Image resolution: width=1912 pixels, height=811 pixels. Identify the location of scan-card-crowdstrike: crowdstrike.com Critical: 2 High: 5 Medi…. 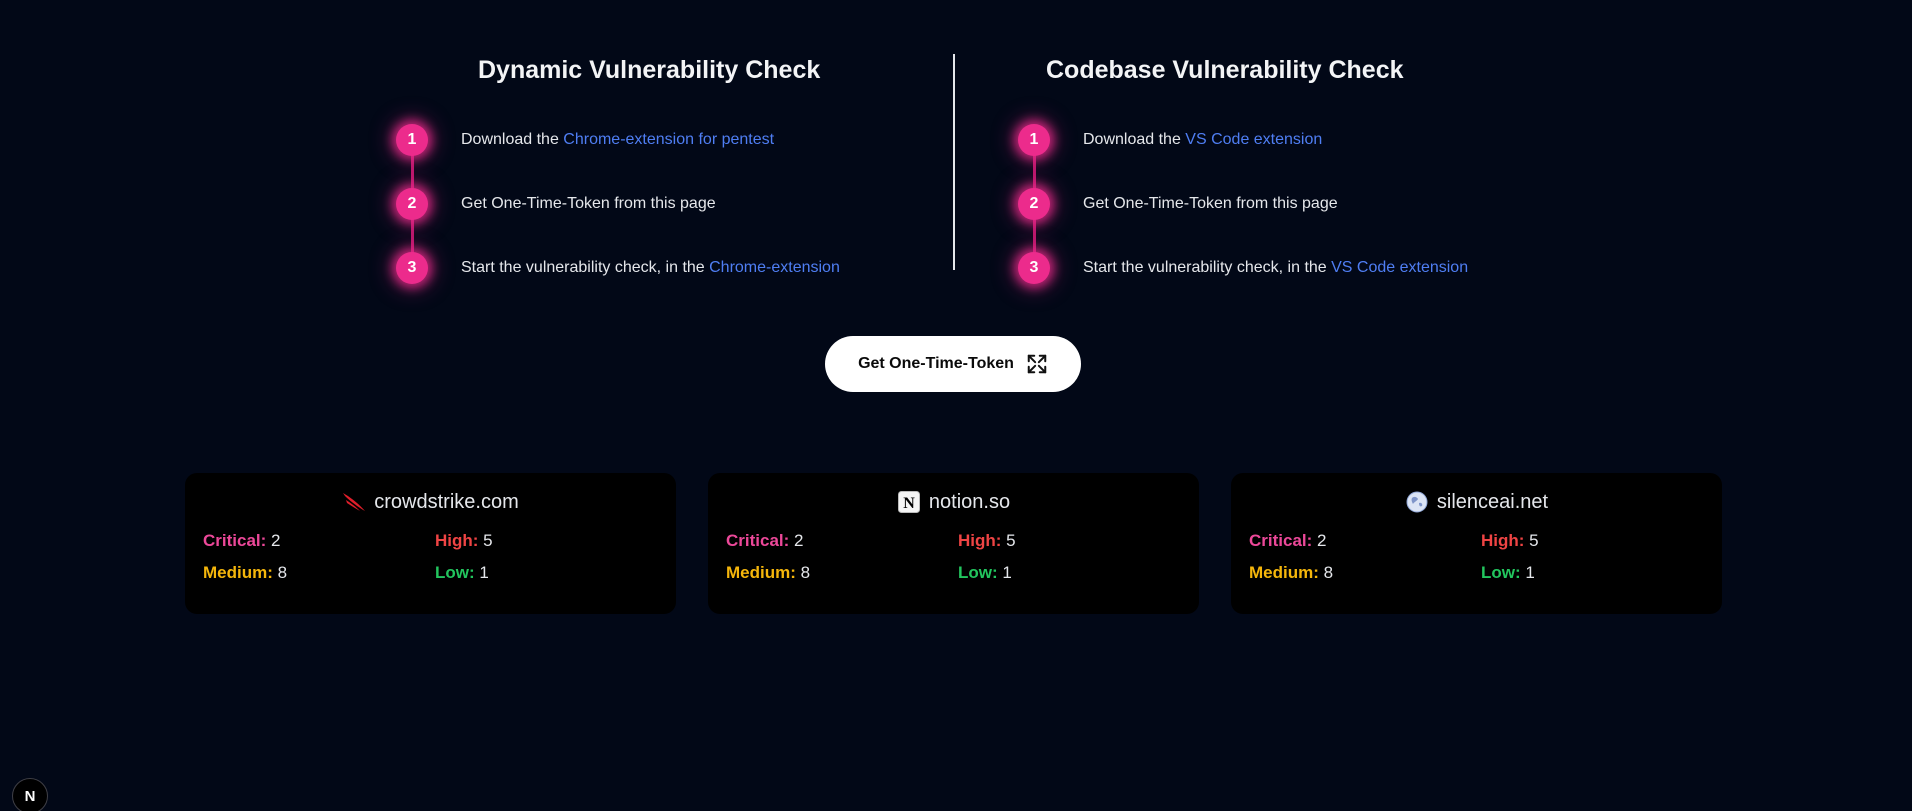
(430, 543).